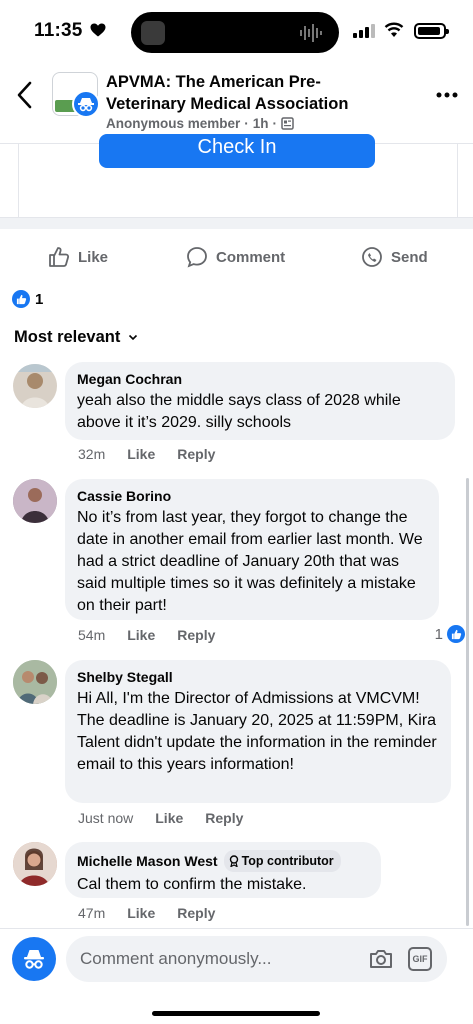 This screenshot has height=1024, width=473. Describe the element at coordinates (287, 123) in the screenshot. I see `group-audience-icon` at that location.